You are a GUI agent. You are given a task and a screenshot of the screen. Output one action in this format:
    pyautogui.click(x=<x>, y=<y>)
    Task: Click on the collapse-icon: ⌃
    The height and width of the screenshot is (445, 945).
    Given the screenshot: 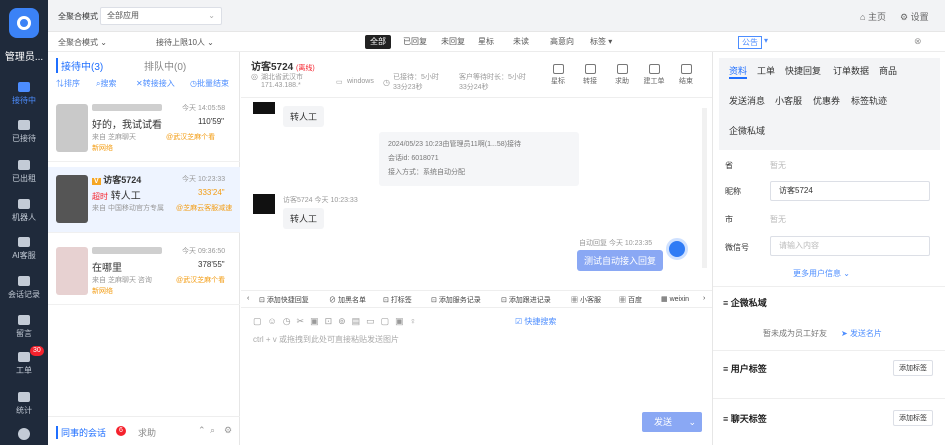 What is the action you would take?
    pyautogui.click(x=202, y=430)
    